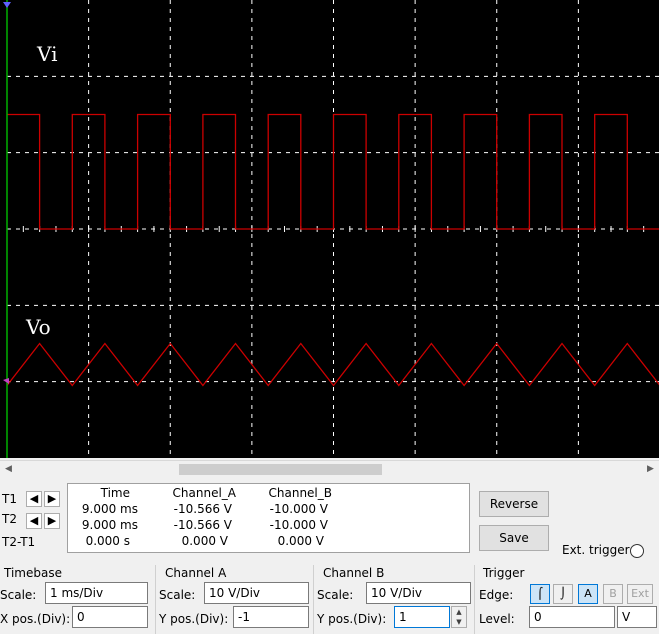 The image size is (659, 634). Describe the element at coordinates (52, 499) in the screenshot. I see `t1-right-arrow-icon: ▶` at that location.